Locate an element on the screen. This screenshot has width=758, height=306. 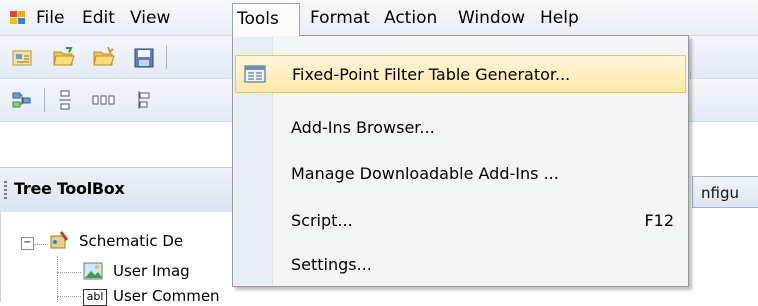
open-recent-icon is located at coordinates (104, 57).